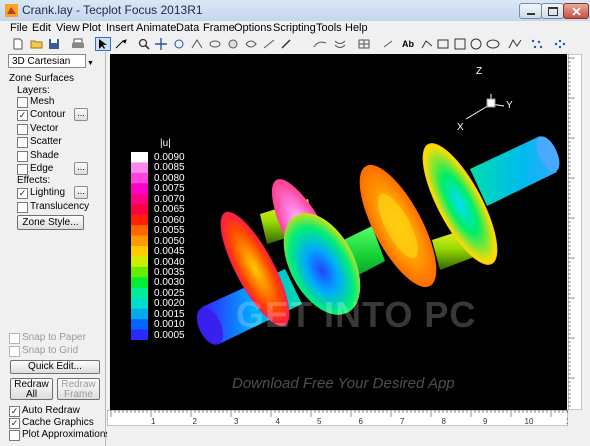  Describe the element at coordinates (552, 11) in the screenshot. I see `maximize-button` at that location.